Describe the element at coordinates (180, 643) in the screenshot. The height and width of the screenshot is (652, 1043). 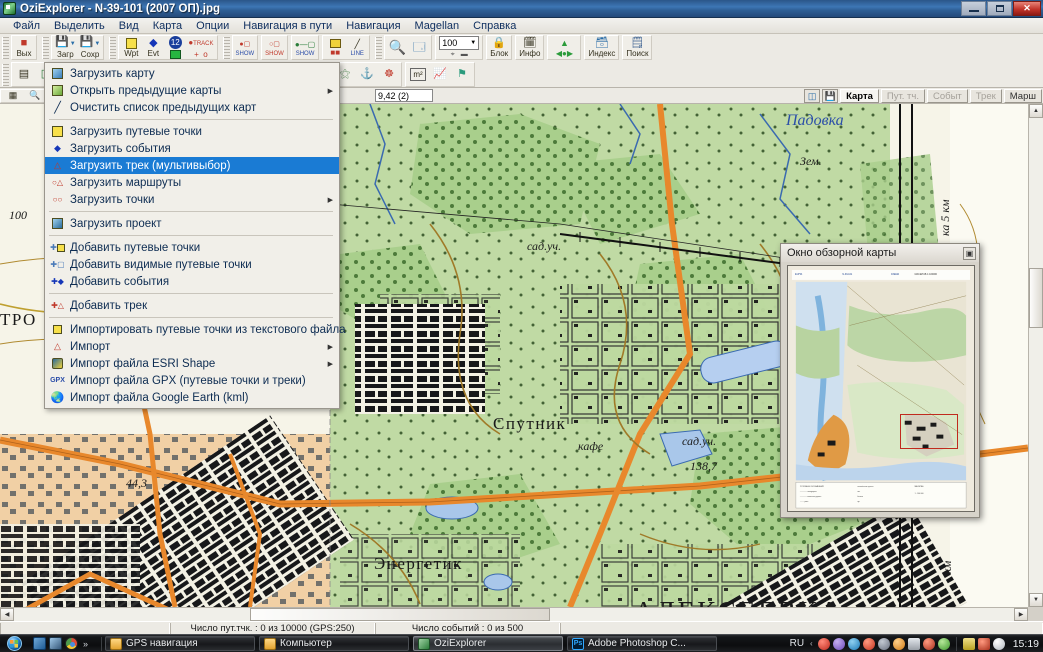
I see `task-gps-navigation: GPS навигация` at that location.